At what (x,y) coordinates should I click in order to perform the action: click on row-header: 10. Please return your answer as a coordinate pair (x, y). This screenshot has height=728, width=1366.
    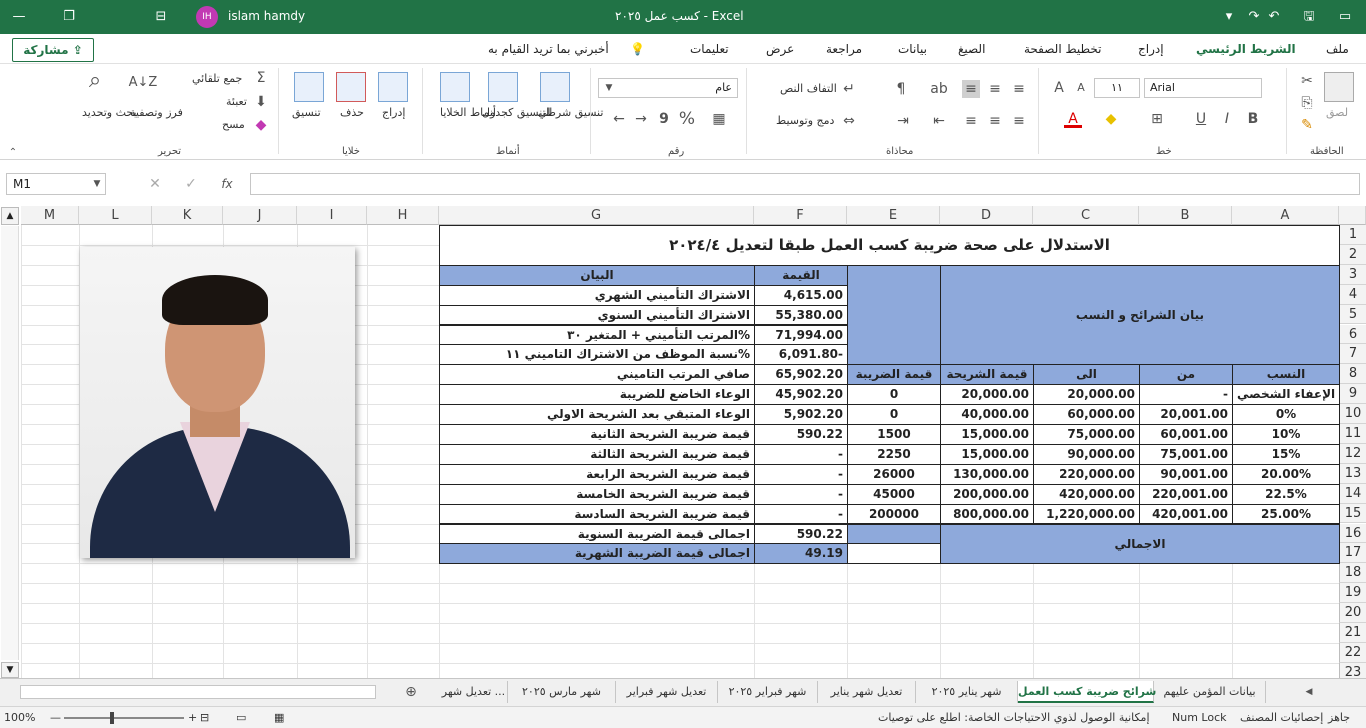
    Looking at the image, I should click on (1352, 414).